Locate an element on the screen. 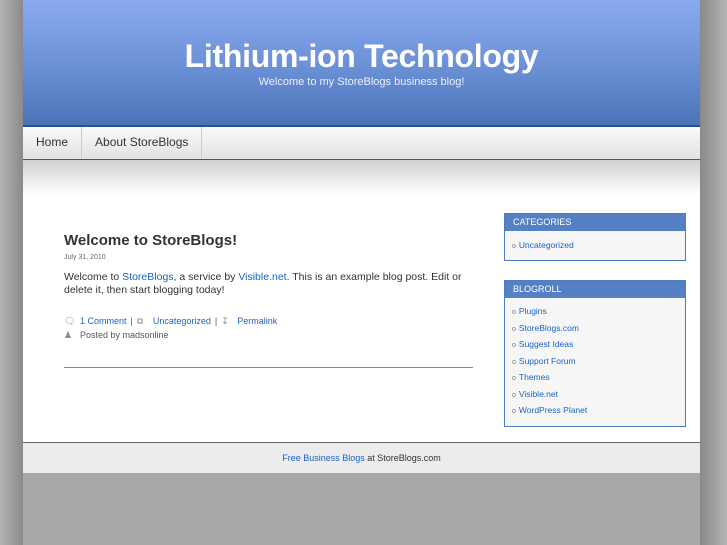 The image size is (727, 545). post-text: Welcome to is located at coordinates (93, 277).